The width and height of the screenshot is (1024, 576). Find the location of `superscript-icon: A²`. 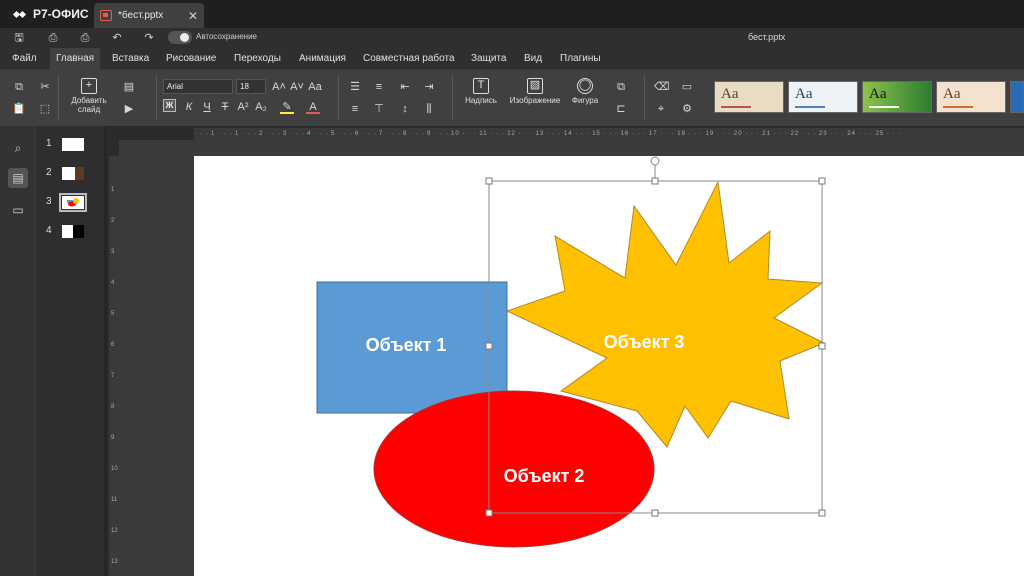

superscript-icon: A² is located at coordinates (243, 107).